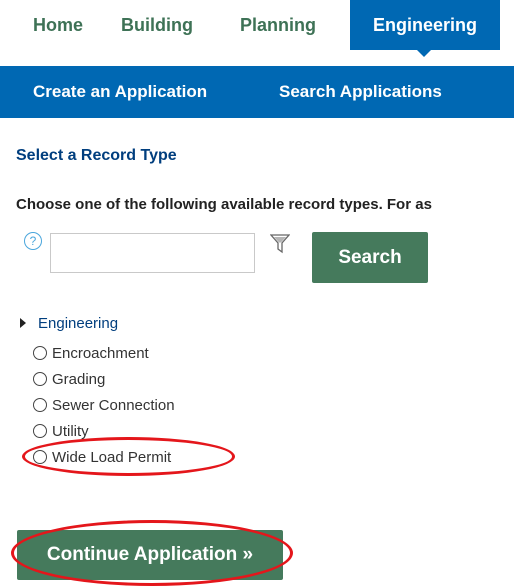  What do you see at coordinates (370, 257) in the screenshot?
I see `search-button: Search` at bounding box center [370, 257].